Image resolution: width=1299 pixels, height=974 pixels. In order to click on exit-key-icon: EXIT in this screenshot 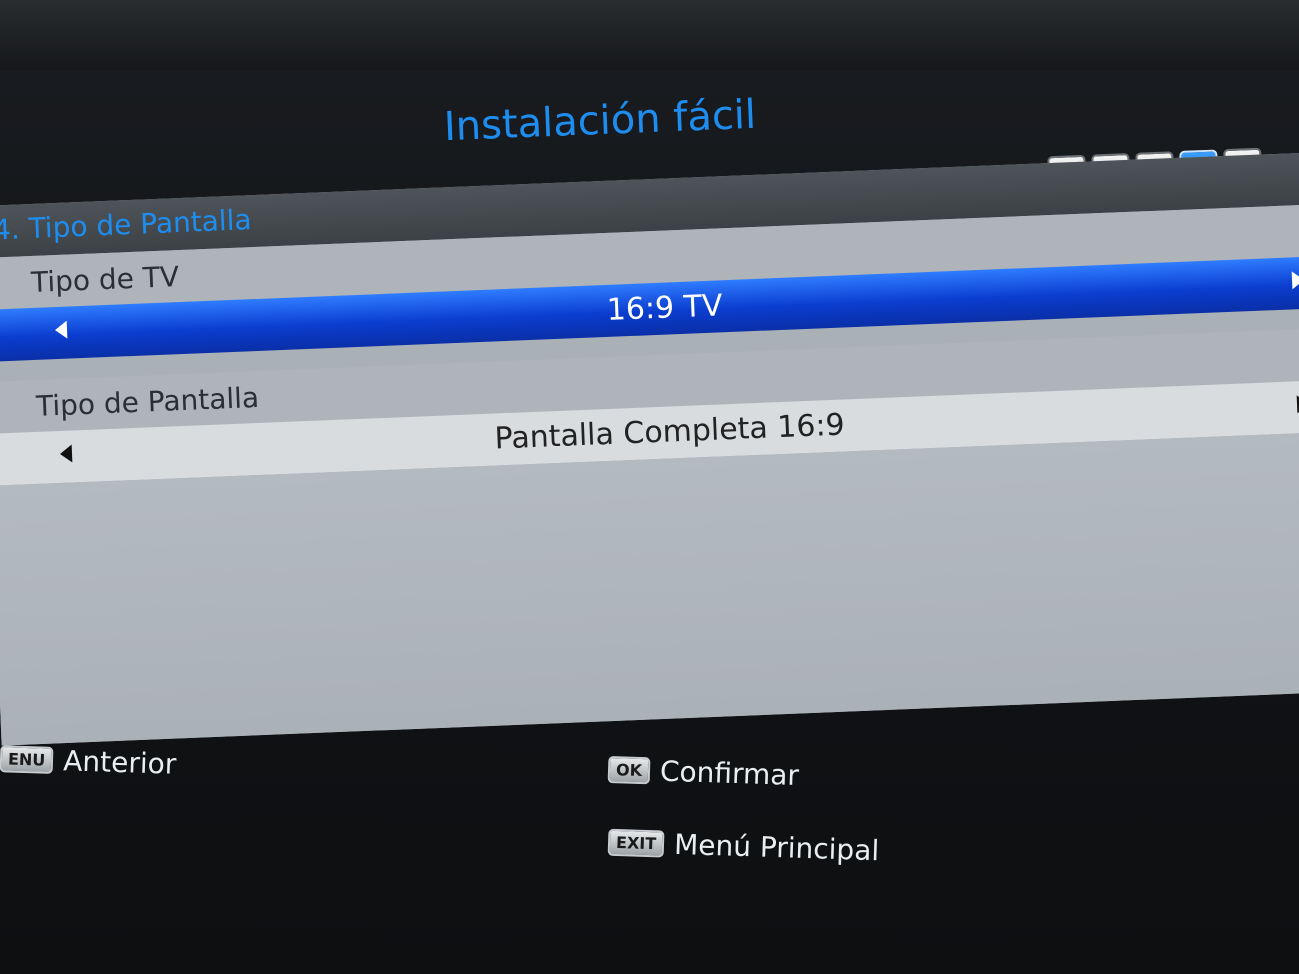, I will do `click(636, 843)`.